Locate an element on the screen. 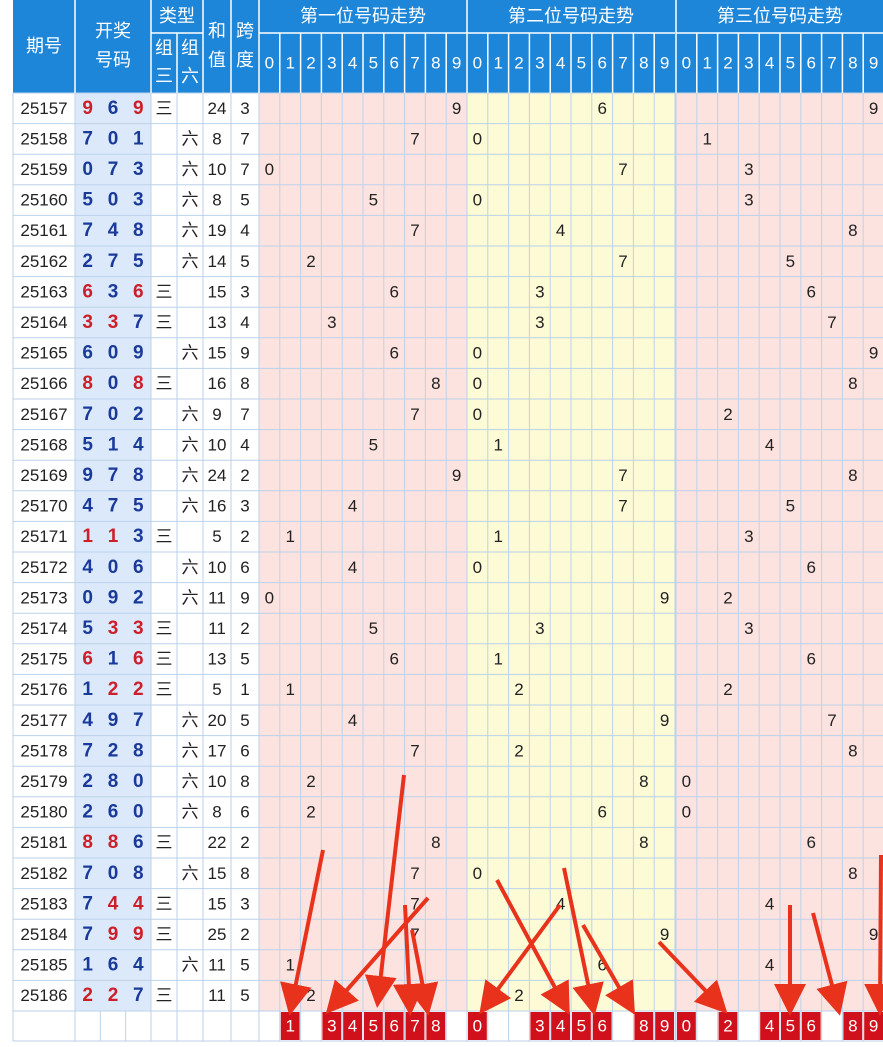 Image resolution: width=883 pixels, height=1047 pixels. header-period: 期号 is located at coordinates (44, 46).